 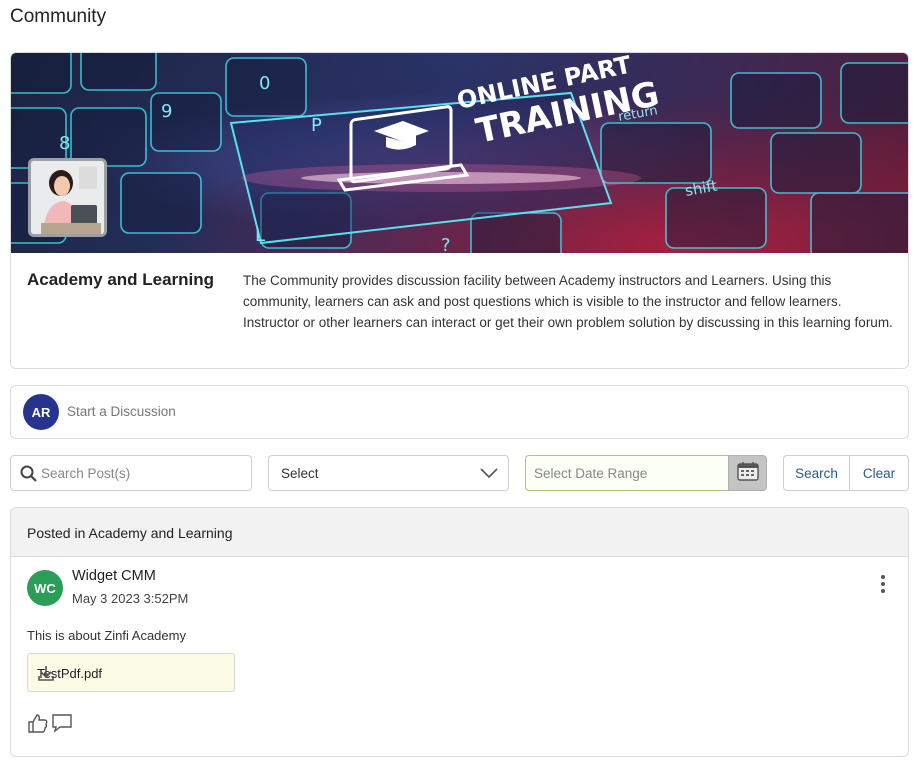 What do you see at coordinates (62, 725) in the screenshot?
I see `comment-icon` at bounding box center [62, 725].